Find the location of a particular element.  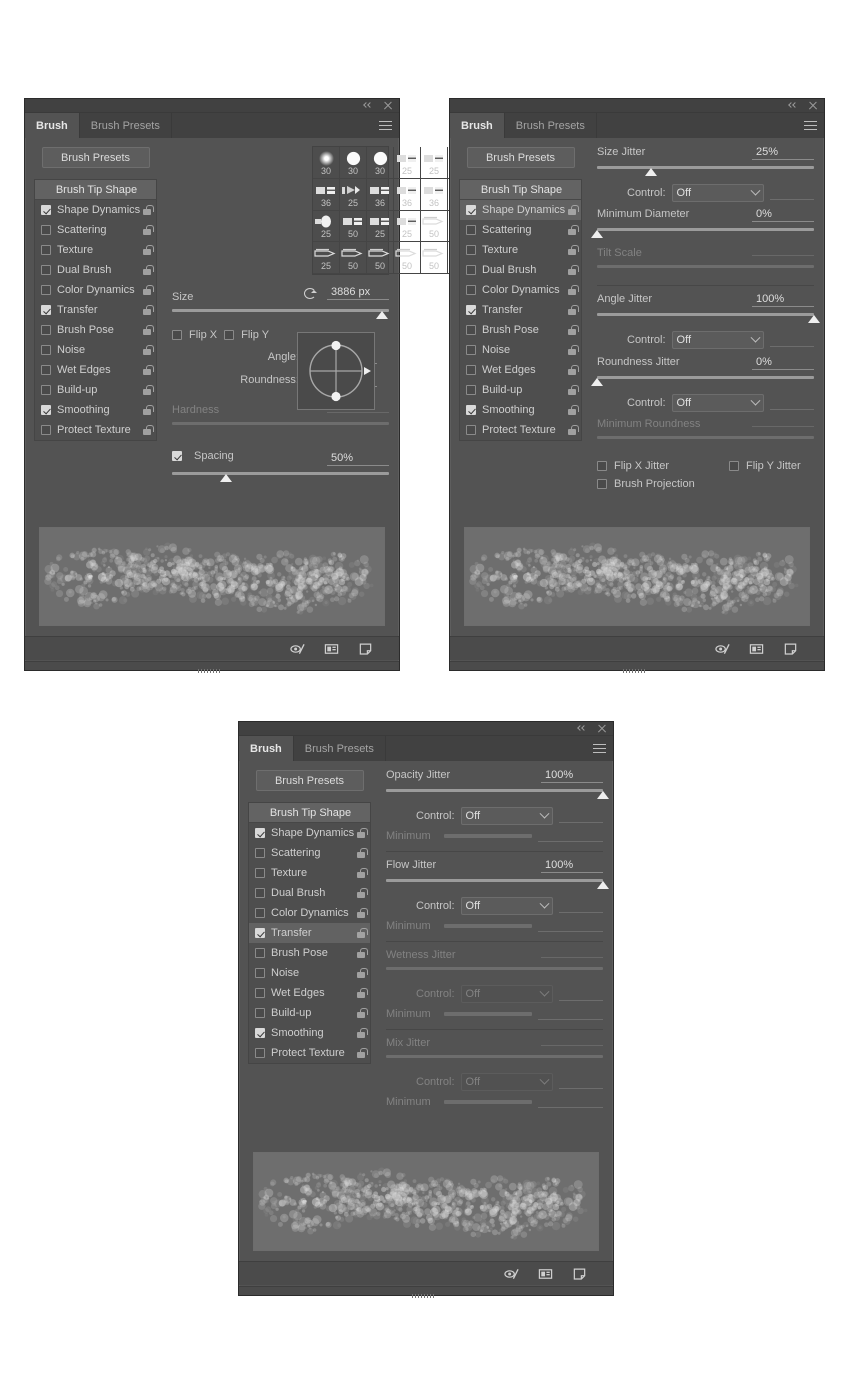

brush-presets-button: Brush Presets is located at coordinates (95, 157).